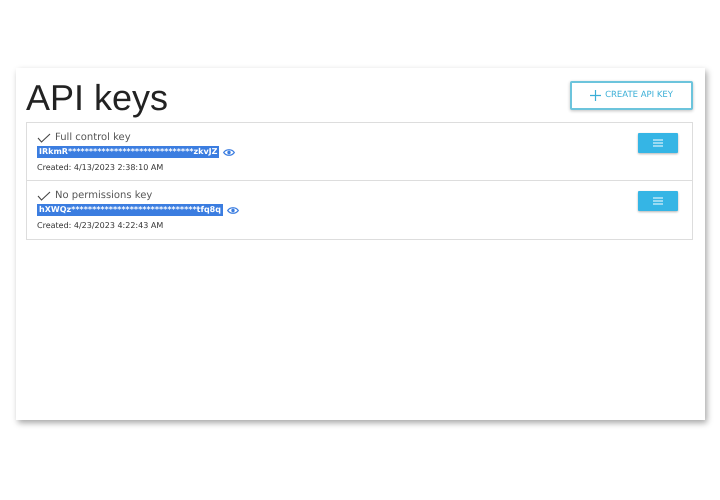 The width and height of the screenshot is (720, 500). I want to click on page-title: API keys, so click(97, 98).